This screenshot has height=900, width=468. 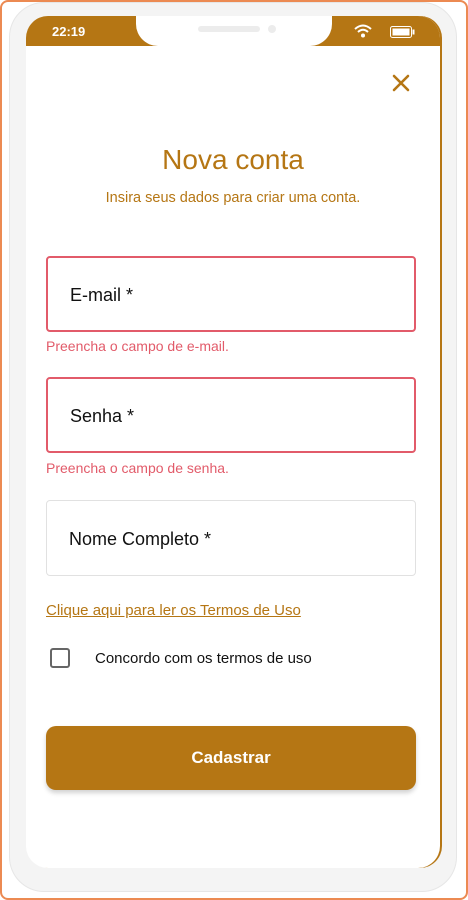 What do you see at coordinates (173, 610) in the screenshot?
I see `terms-of-use-link: Clique aqui para ler os Termos de Uso` at bounding box center [173, 610].